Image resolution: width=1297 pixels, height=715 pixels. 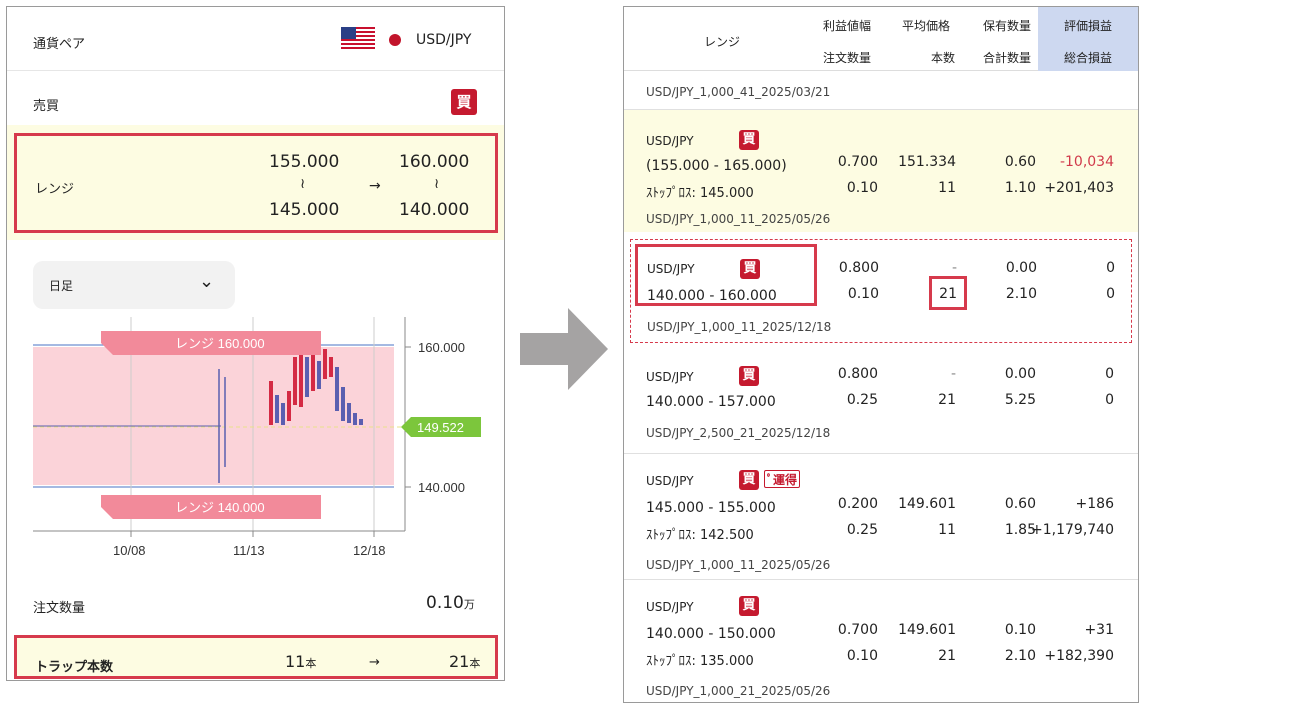 What do you see at coordinates (1020, 630) in the screenshot?
I see `hold-qty: 0.10` at bounding box center [1020, 630].